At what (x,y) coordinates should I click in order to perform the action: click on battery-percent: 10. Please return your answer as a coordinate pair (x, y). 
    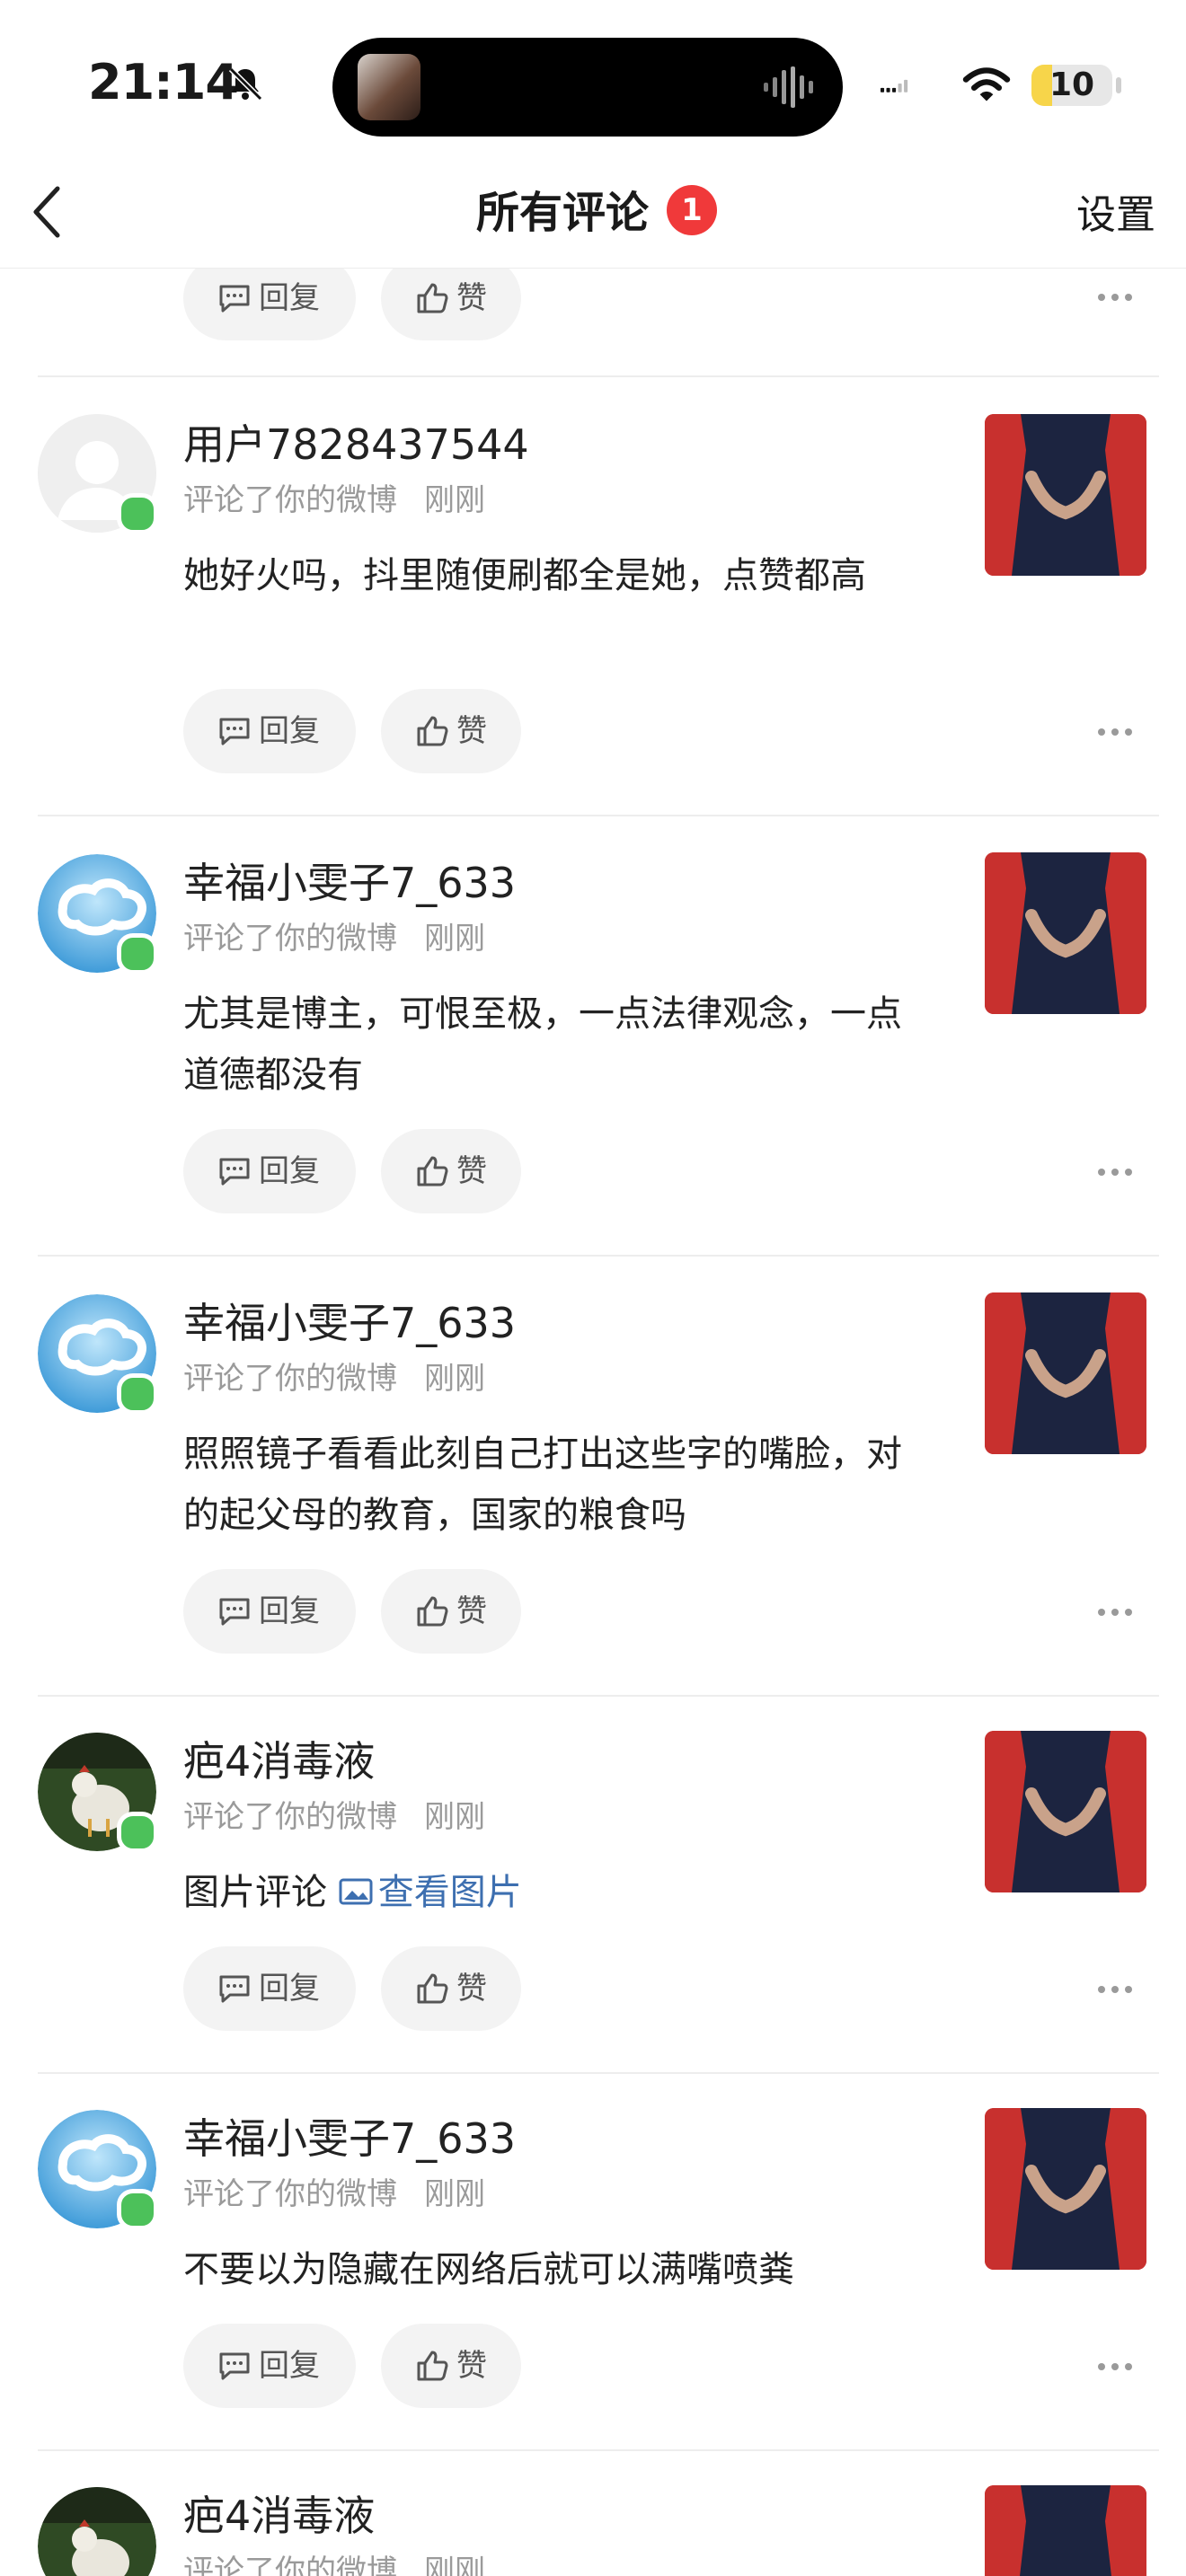
    Looking at the image, I should click on (1072, 84).